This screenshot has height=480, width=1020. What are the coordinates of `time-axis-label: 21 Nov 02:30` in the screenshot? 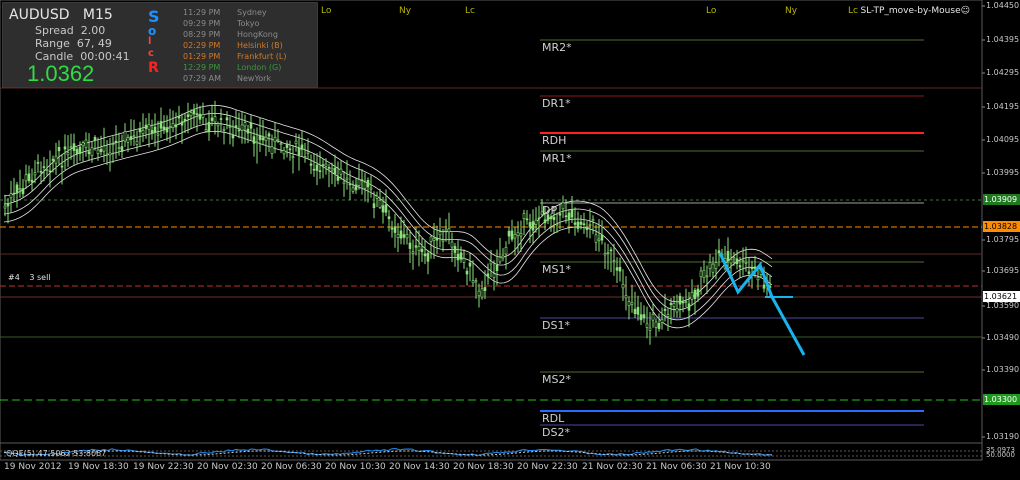 It's located at (612, 467).